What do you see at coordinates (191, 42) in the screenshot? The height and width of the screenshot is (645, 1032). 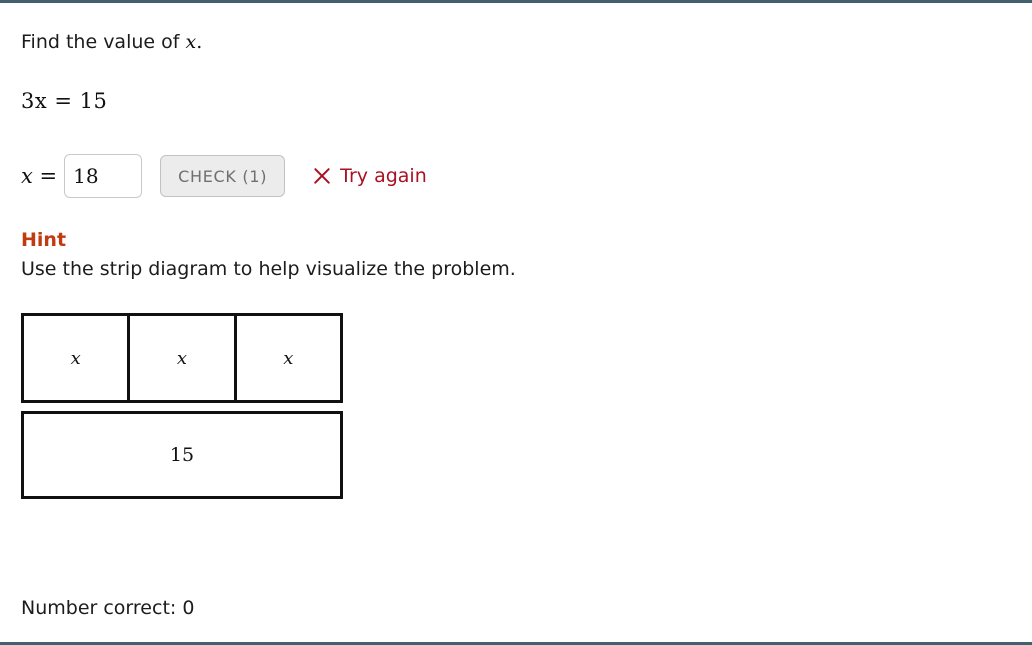 I see `problem-prompt-variable: x` at bounding box center [191, 42].